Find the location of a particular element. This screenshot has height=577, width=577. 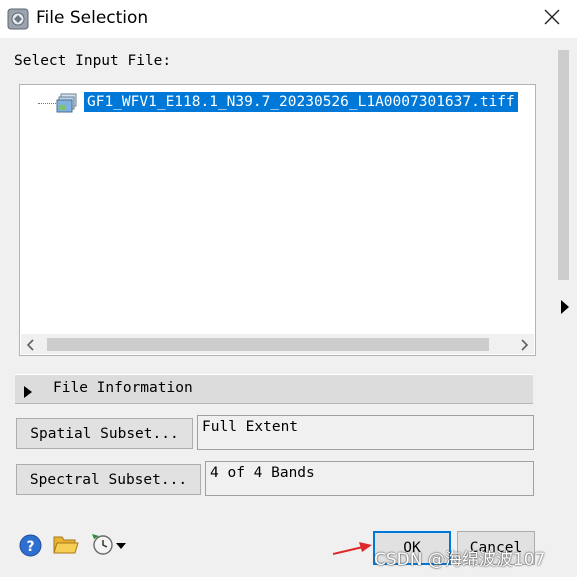

pointer-arrow-icon is located at coordinates (353, 550).